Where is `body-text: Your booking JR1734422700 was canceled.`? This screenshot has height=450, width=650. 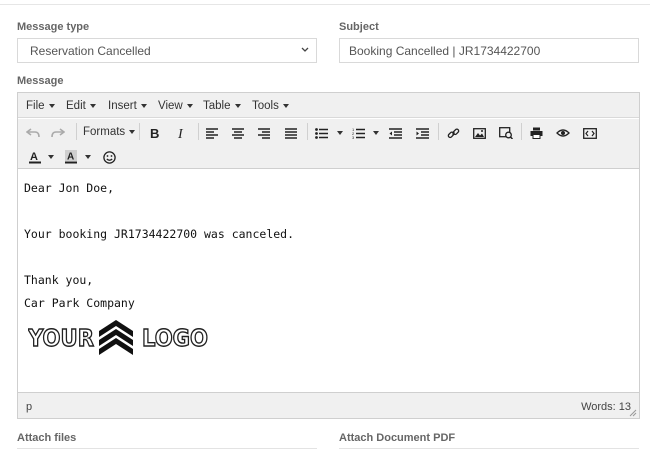
body-text: Your booking JR1734422700 was canceled. is located at coordinates (159, 234).